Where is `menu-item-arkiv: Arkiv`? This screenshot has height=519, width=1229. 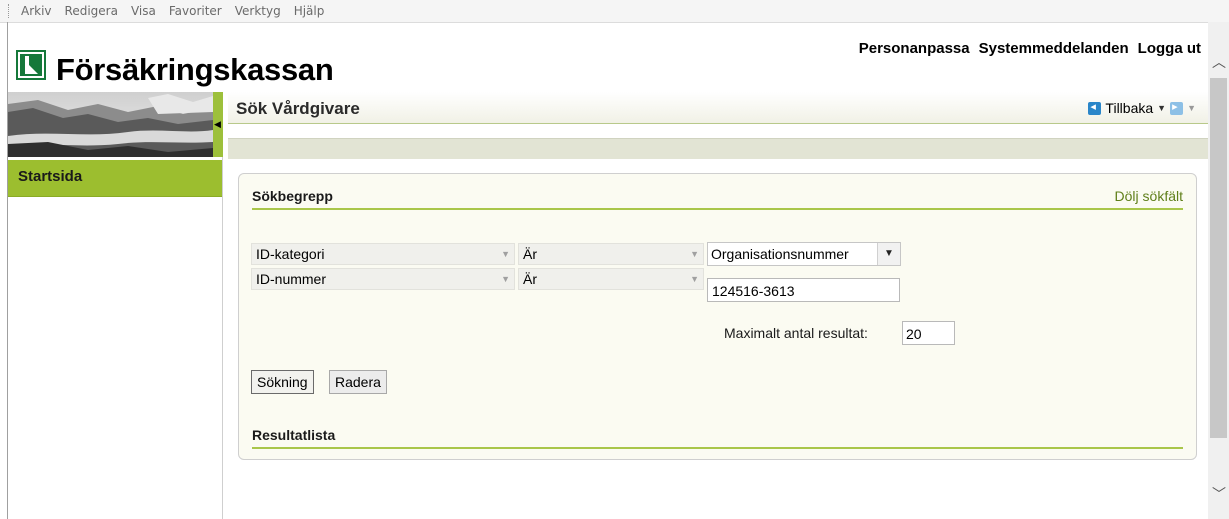
menu-item-arkiv: Arkiv is located at coordinates (36, 11).